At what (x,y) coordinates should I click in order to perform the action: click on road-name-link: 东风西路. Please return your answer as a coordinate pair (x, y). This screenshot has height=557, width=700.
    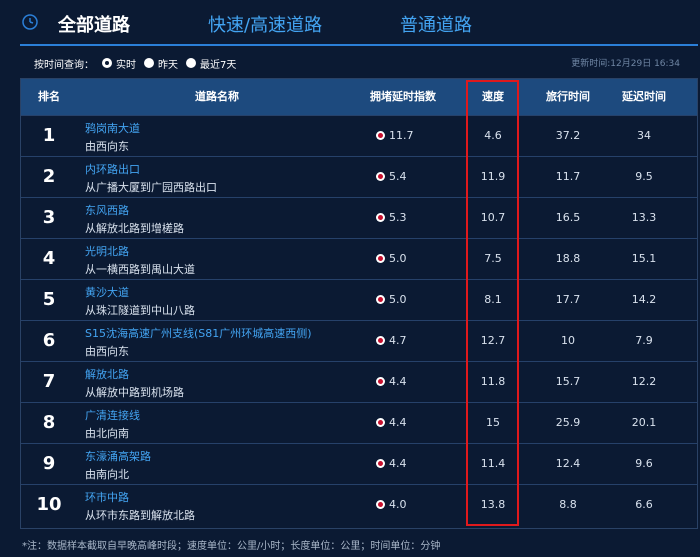
    Looking at the image, I should click on (107, 210).